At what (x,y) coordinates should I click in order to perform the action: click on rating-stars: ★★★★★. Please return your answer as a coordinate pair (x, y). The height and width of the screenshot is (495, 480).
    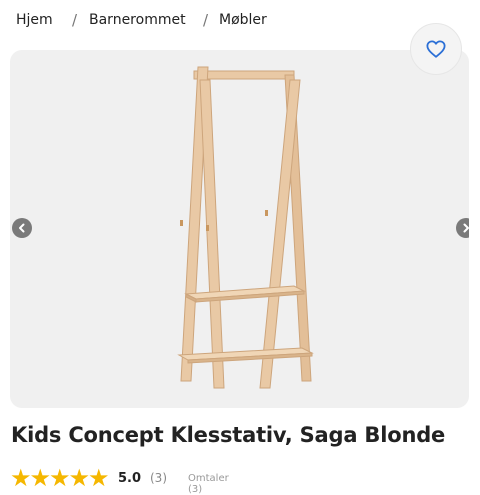
    Looking at the image, I should click on (60, 478).